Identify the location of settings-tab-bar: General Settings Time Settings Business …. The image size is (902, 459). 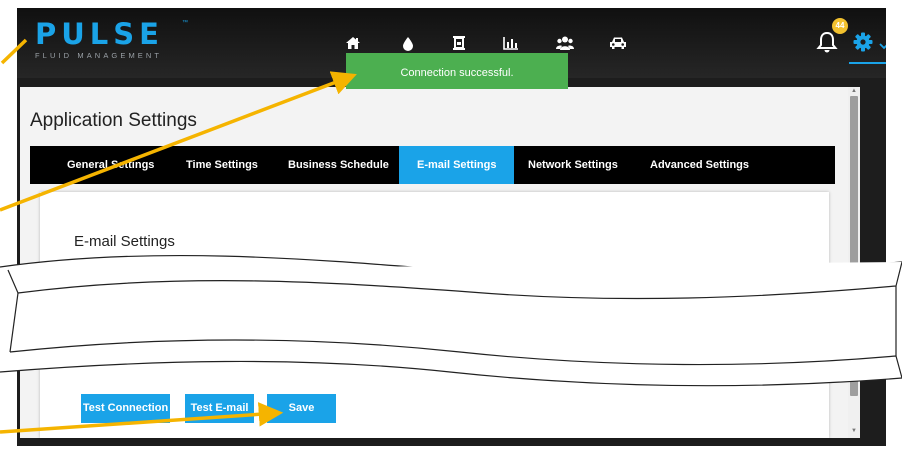
(432, 165).